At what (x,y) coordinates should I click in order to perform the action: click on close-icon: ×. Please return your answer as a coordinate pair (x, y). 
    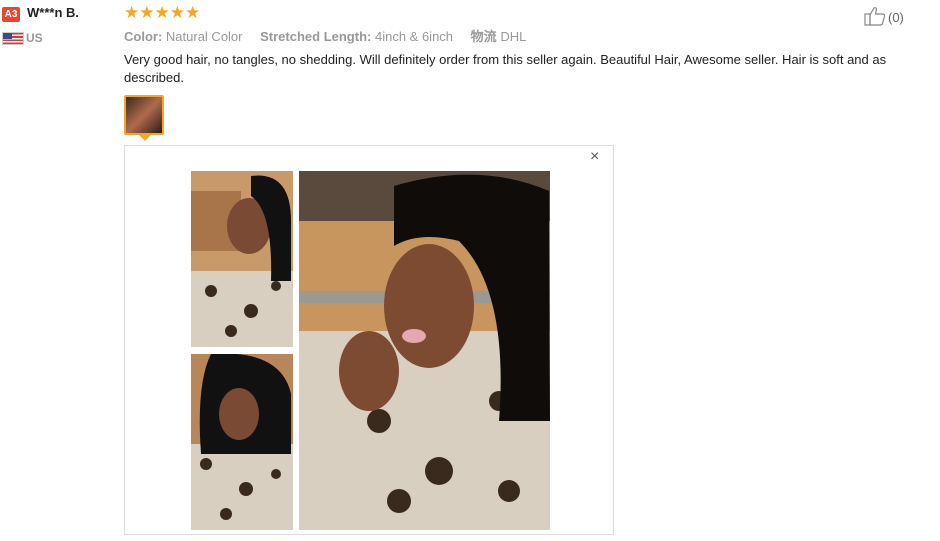
    Looking at the image, I should click on (594, 157).